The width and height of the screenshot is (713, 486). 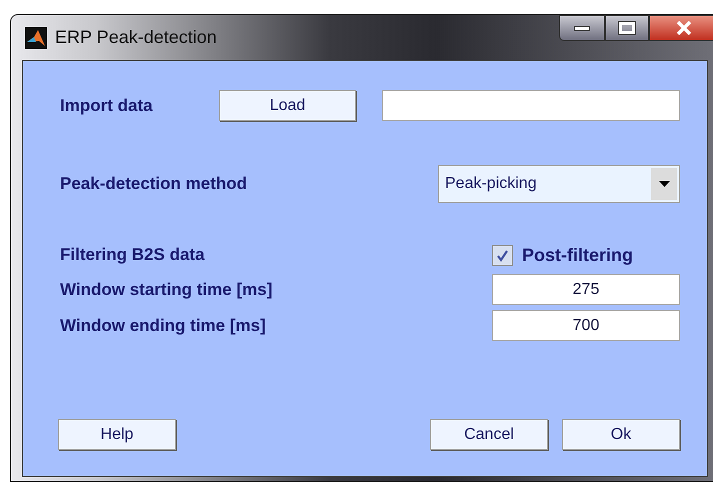 I want to click on minimize-button, so click(x=582, y=28).